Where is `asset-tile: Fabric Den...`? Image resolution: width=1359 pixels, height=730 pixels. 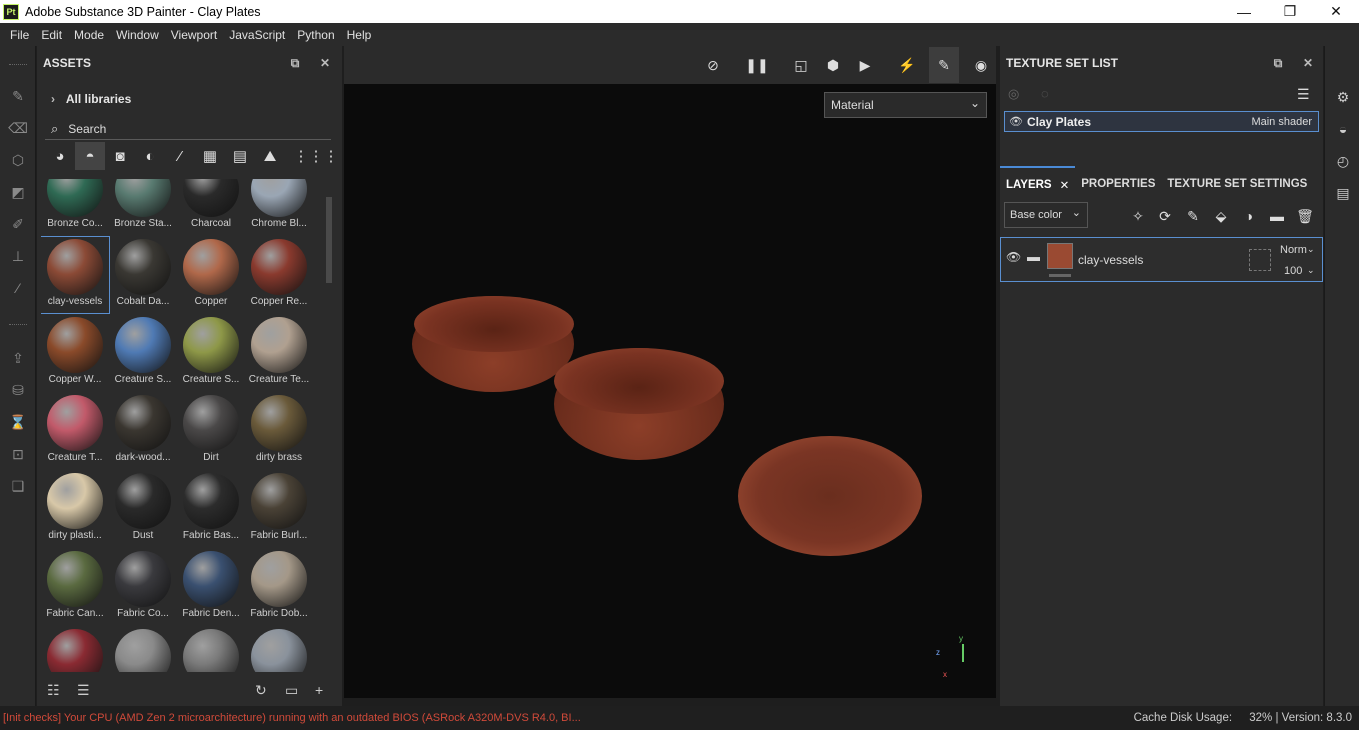
asset-tile: Fabric Den... is located at coordinates (211, 587).